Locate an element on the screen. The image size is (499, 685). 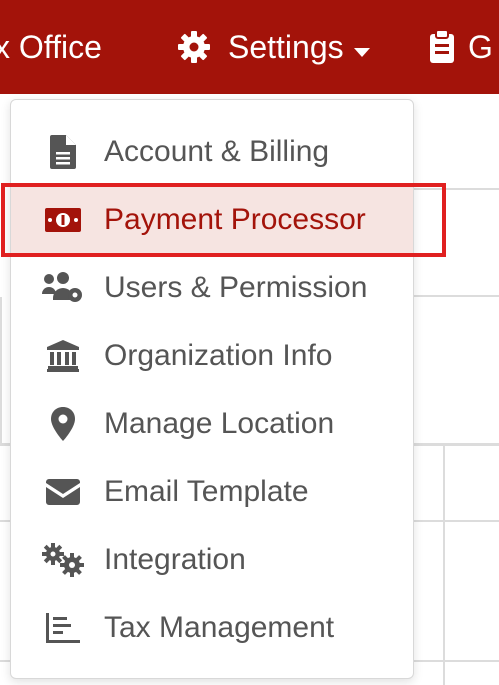
menu-item-email-template: Email Template is located at coordinates (212, 492).